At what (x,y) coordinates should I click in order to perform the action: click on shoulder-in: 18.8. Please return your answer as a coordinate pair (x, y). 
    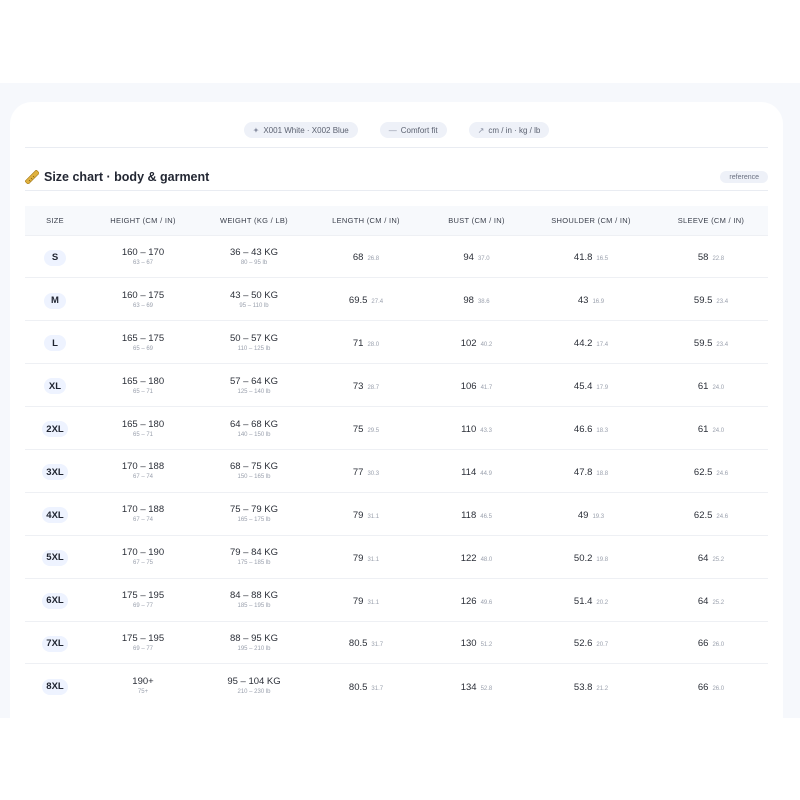
    Looking at the image, I should click on (602, 473).